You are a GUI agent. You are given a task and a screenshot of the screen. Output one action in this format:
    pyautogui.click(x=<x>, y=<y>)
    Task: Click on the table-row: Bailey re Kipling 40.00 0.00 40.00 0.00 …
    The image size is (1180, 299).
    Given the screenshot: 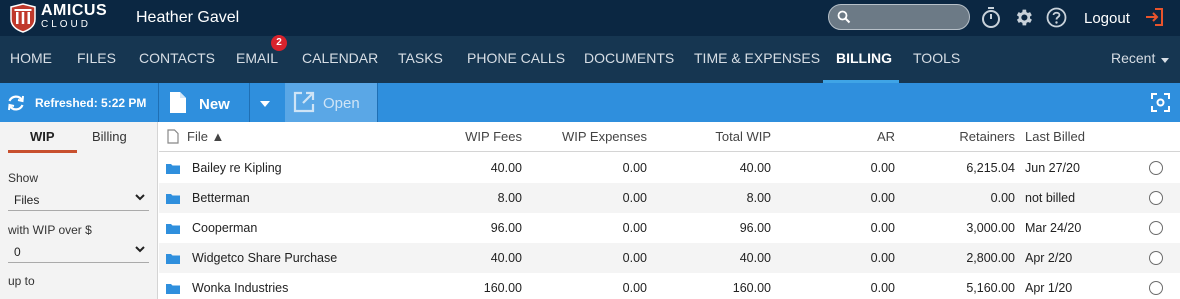 What is the action you would take?
    pyautogui.click(x=669, y=168)
    